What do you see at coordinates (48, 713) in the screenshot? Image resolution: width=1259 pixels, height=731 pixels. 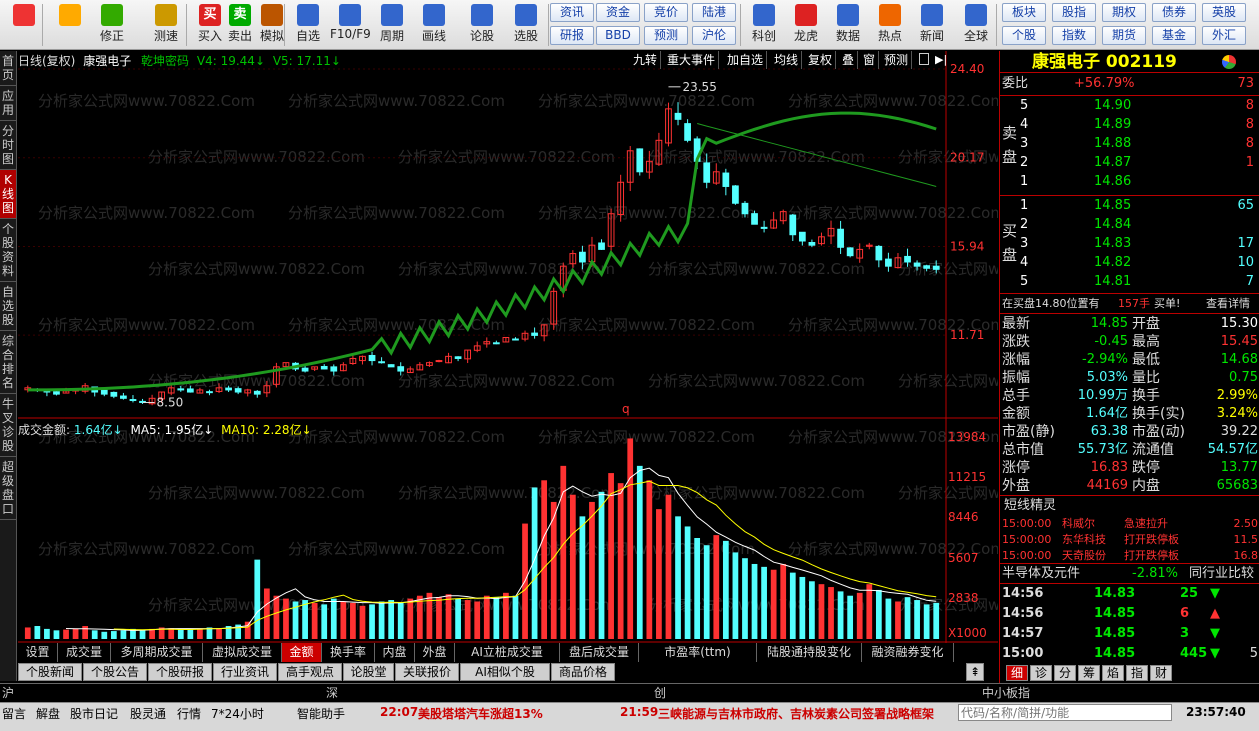 I see `status-item-1: 解盘` at bounding box center [48, 713].